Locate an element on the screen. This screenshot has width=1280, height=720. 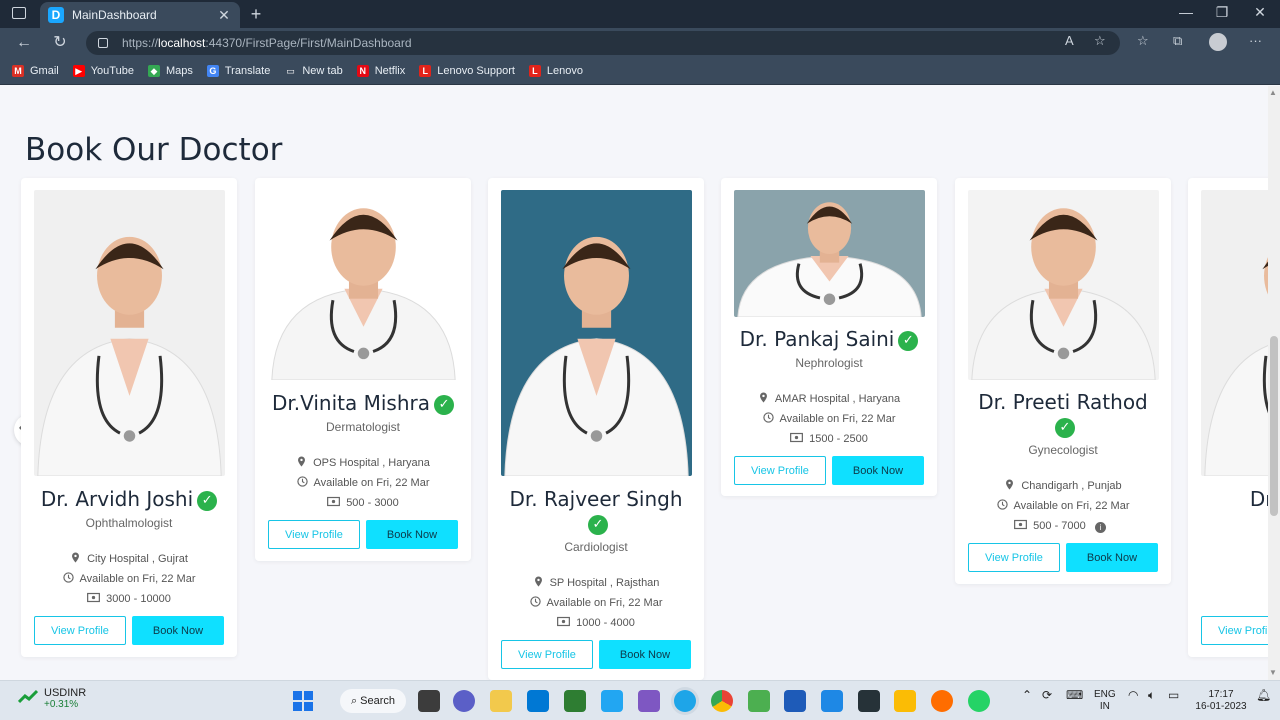
notification-bell-icon: 🔔︎ is located at coordinates (1263, 695).